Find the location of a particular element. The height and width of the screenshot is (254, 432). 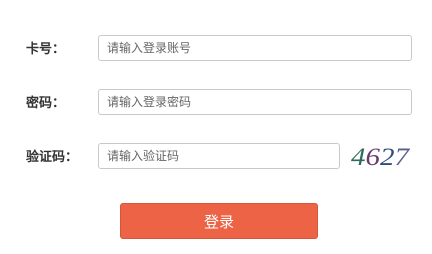

captcha-char: 7 is located at coordinates (403, 157).